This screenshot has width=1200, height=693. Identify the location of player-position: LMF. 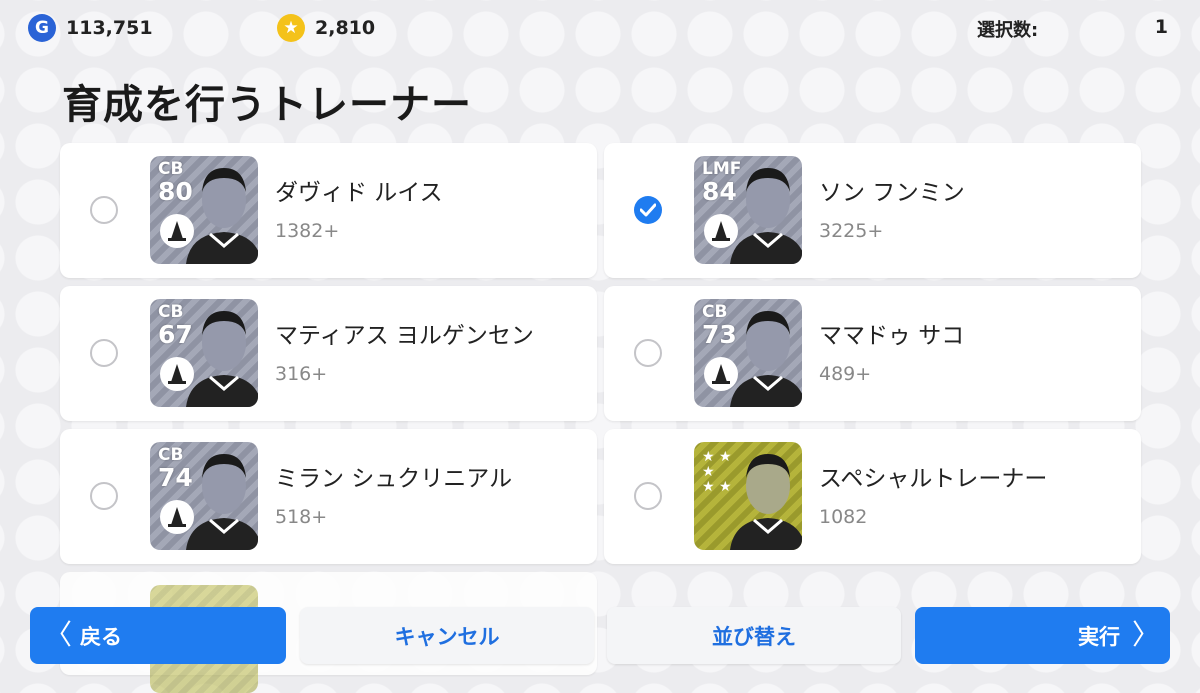
(722, 169).